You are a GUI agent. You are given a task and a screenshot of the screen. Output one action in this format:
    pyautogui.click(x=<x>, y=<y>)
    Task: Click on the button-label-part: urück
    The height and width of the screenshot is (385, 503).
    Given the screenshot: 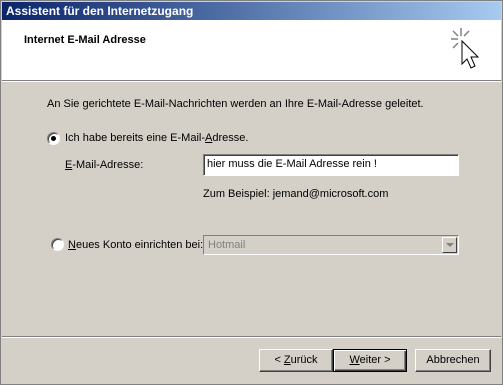 What is the action you would take?
    pyautogui.click(x=304, y=360)
    